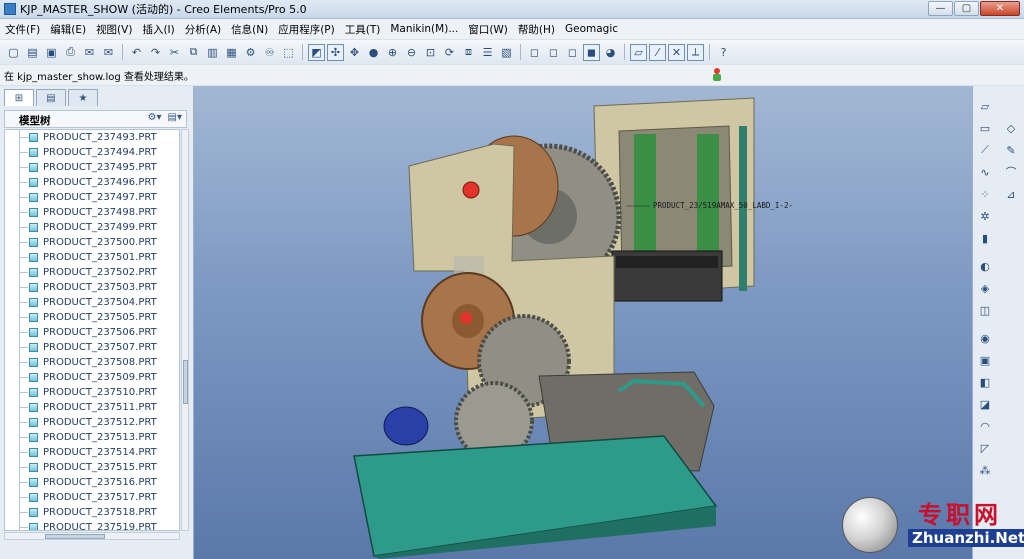 Image resolution: width=1024 pixels, height=559 pixels. What do you see at coordinates (92, 525) in the screenshot?
I see `tree-item: PRODUCT_237519.PRT` at bounding box center [92, 525].